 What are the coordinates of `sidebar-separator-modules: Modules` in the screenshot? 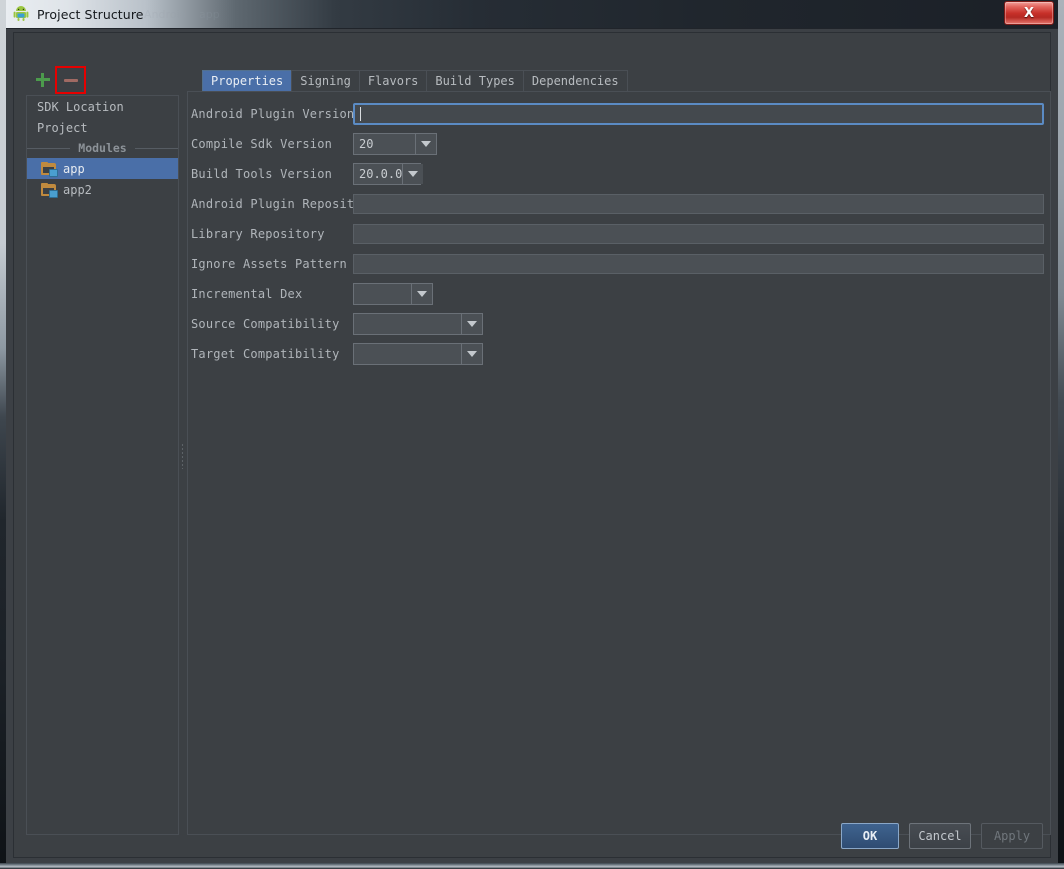 It's located at (102, 148).